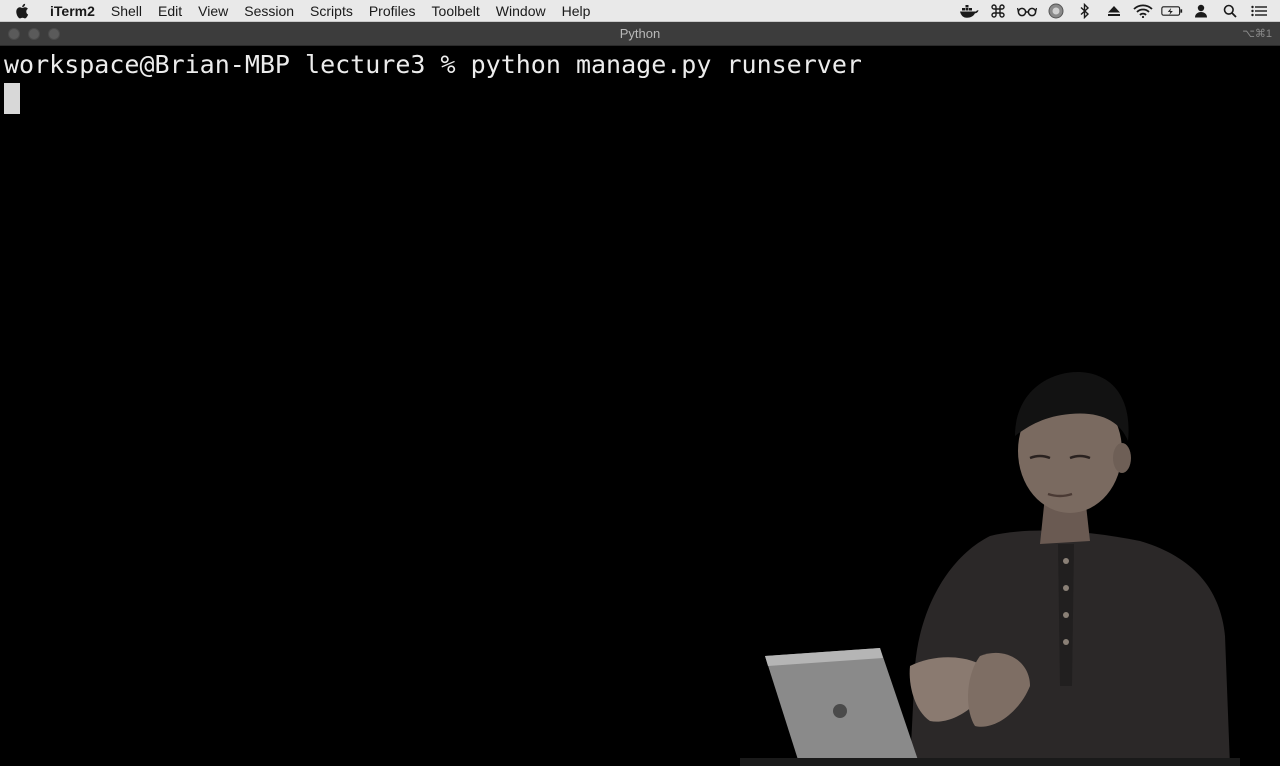  Describe the element at coordinates (1257, 34) in the screenshot. I see `window-shortcut: ⌥⌘1` at that location.